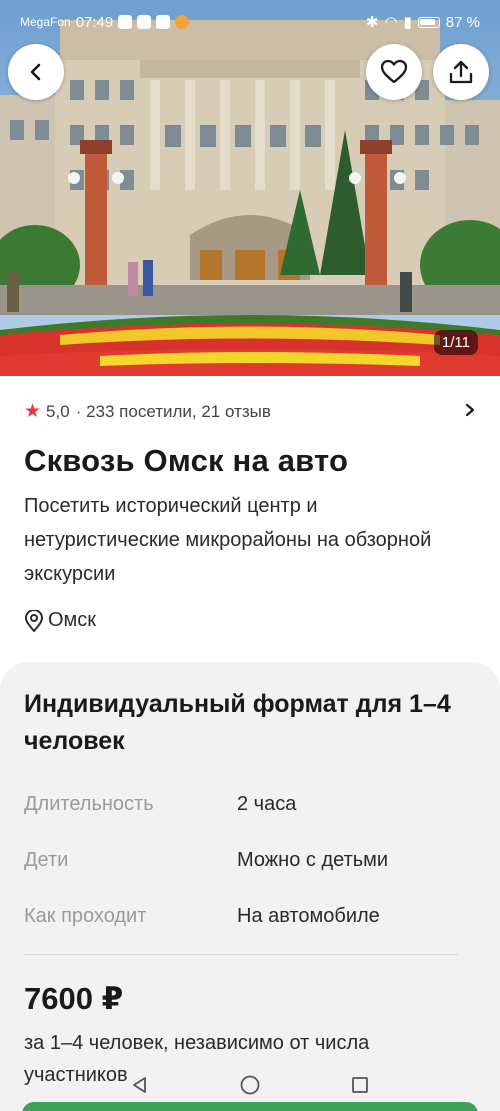  I want to click on circle-home-icon, so click(250, 1085).